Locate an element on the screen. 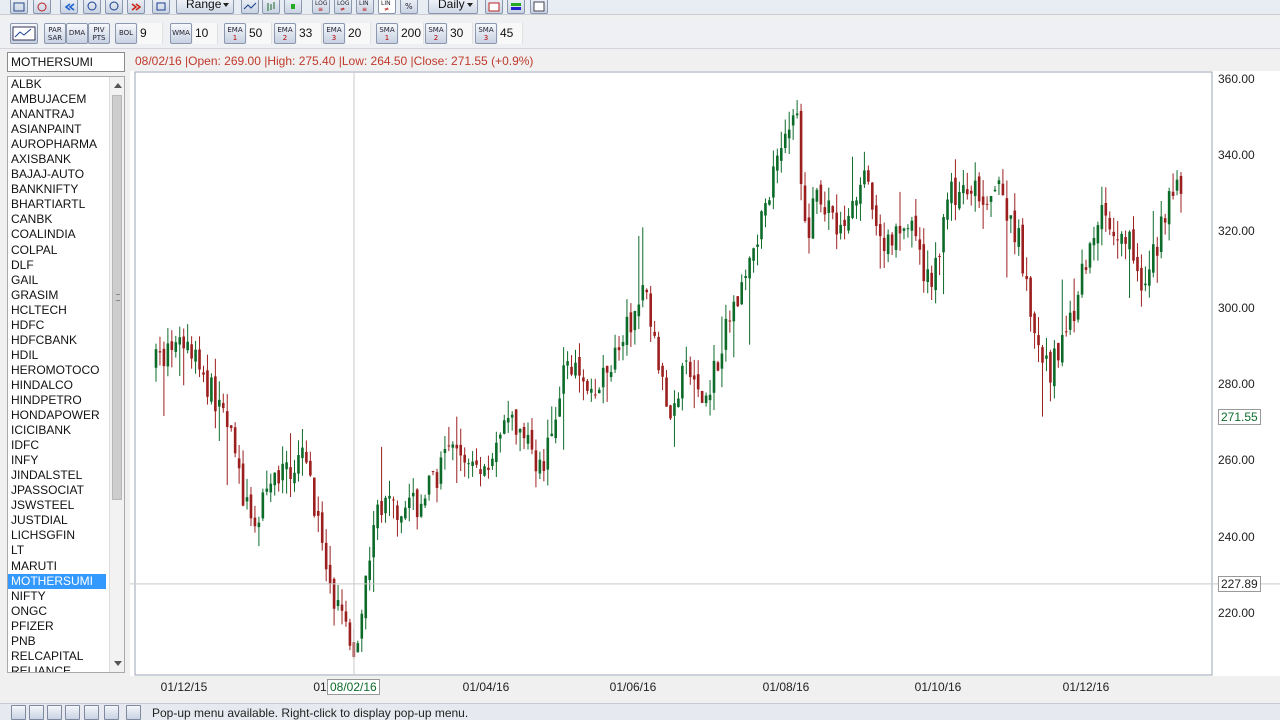 This screenshot has height=720, width=1280. popup-icon is located at coordinates (133, 712).